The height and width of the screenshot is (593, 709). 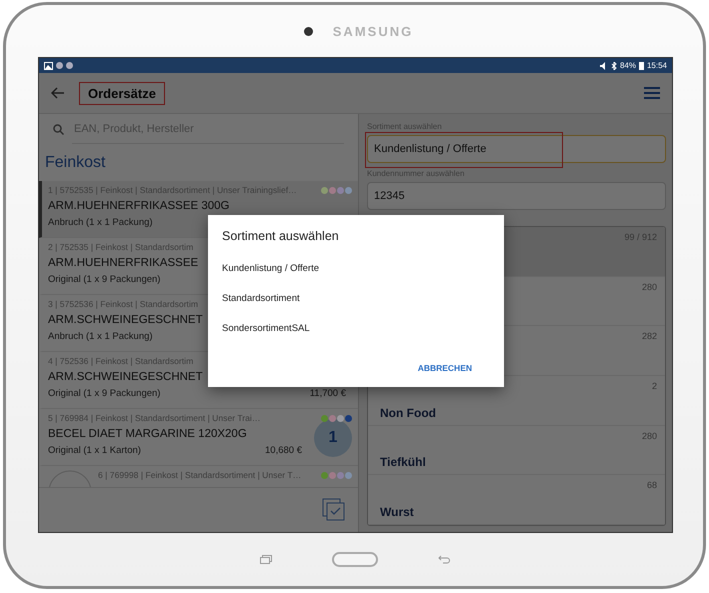 What do you see at coordinates (266, 328) in the screenshot?
I see `dialog-option: SondersortimentSAL` at bounding box center [266, 328].